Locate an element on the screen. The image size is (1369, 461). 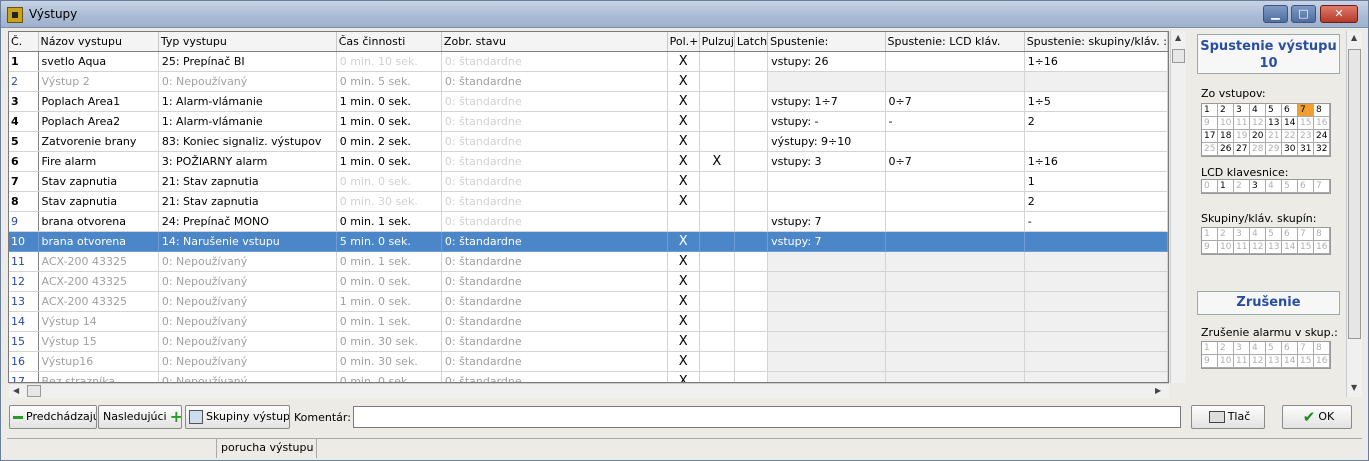
active-time-cell: 0 min. 5 sek. is located at coordinates (389, 81).